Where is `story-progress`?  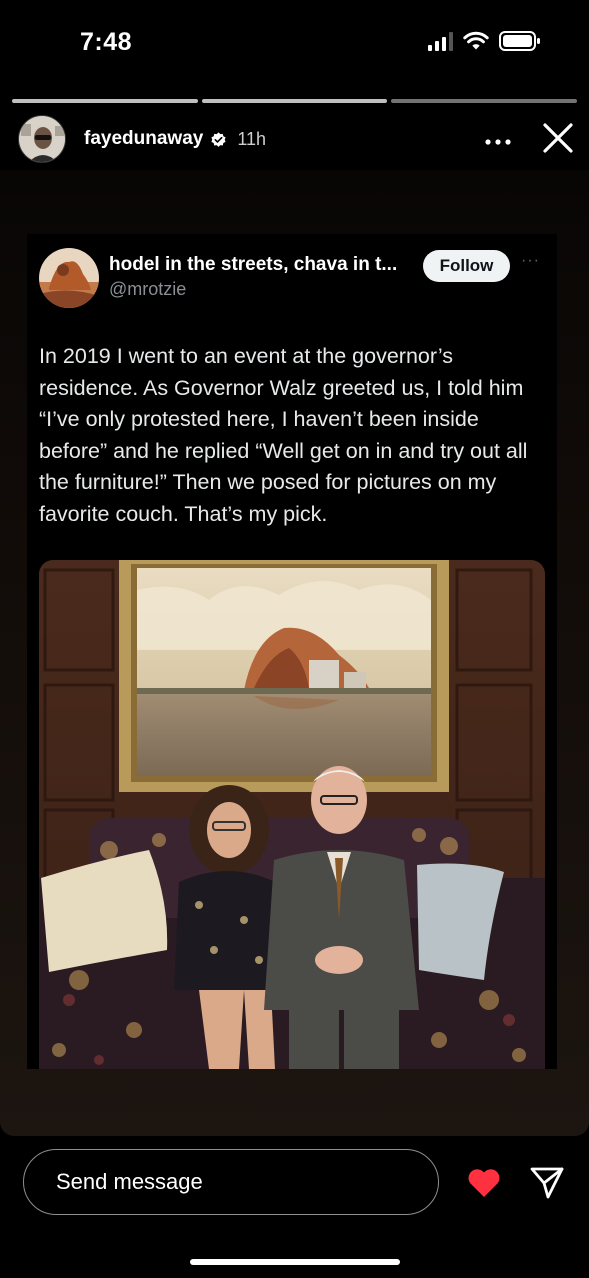 story-progress is located at coordinates (295, 101).